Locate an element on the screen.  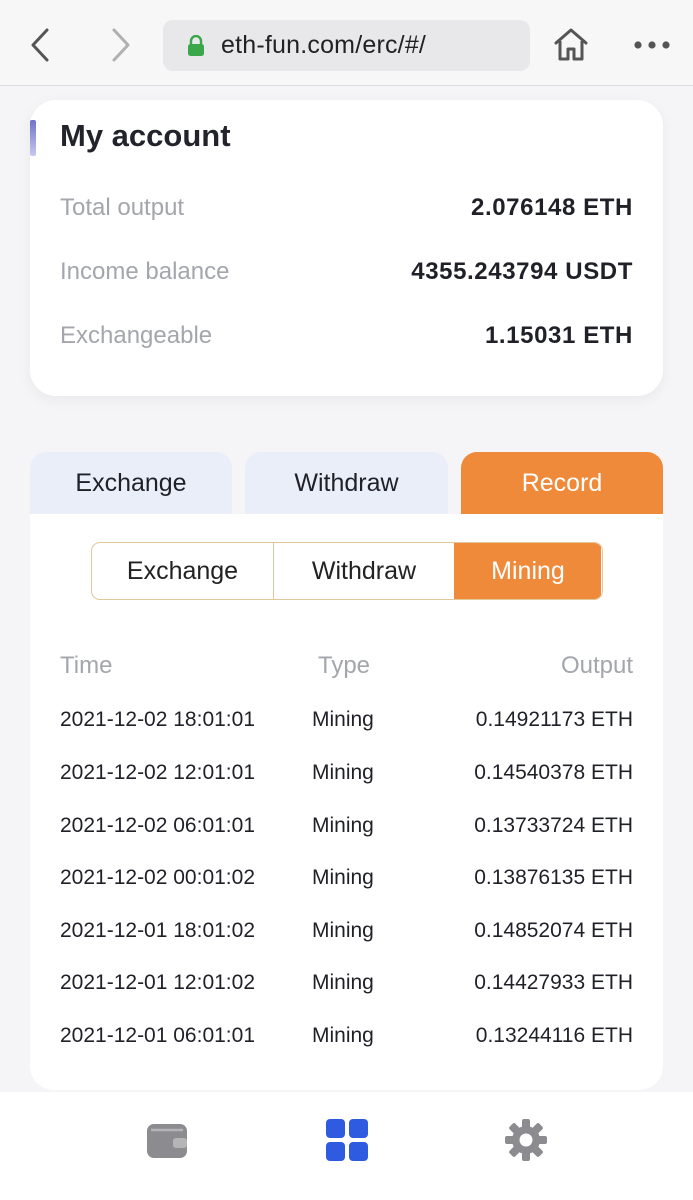
header-time: Time is located at coordinates (86, 665).